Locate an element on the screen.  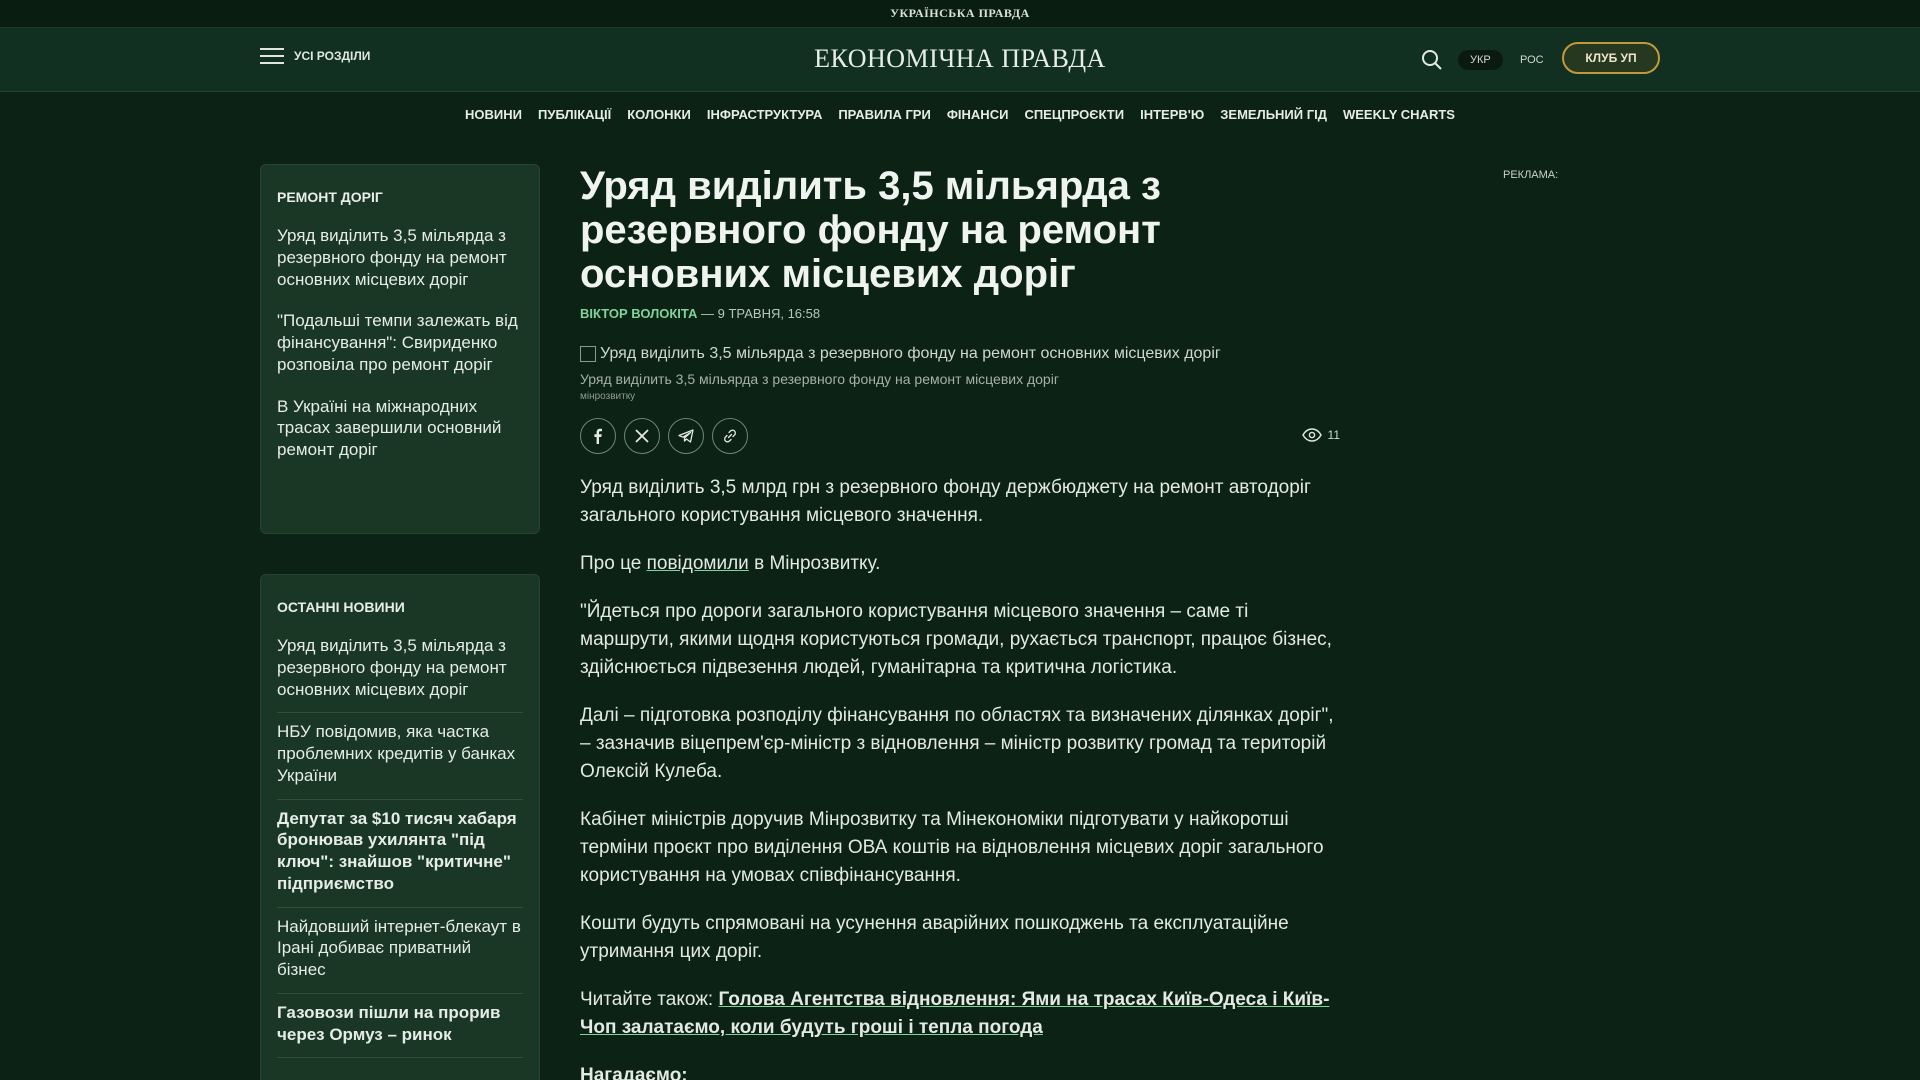
publish-date: — 9 ТРАВНЯ, 16:58 is located at coordinates (759, 313).